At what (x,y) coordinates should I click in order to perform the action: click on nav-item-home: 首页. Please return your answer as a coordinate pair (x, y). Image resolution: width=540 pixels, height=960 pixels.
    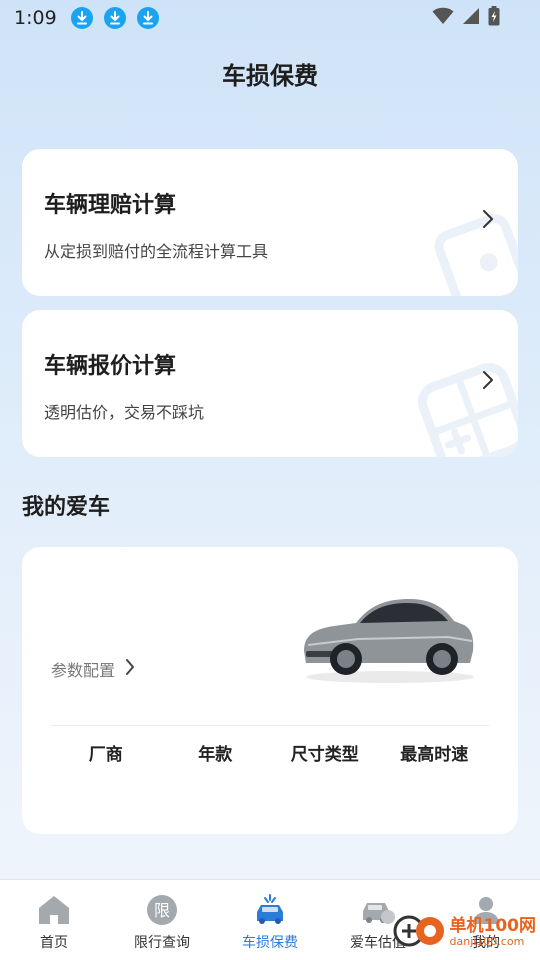
    Looking at the image, I should click on (54, 920).